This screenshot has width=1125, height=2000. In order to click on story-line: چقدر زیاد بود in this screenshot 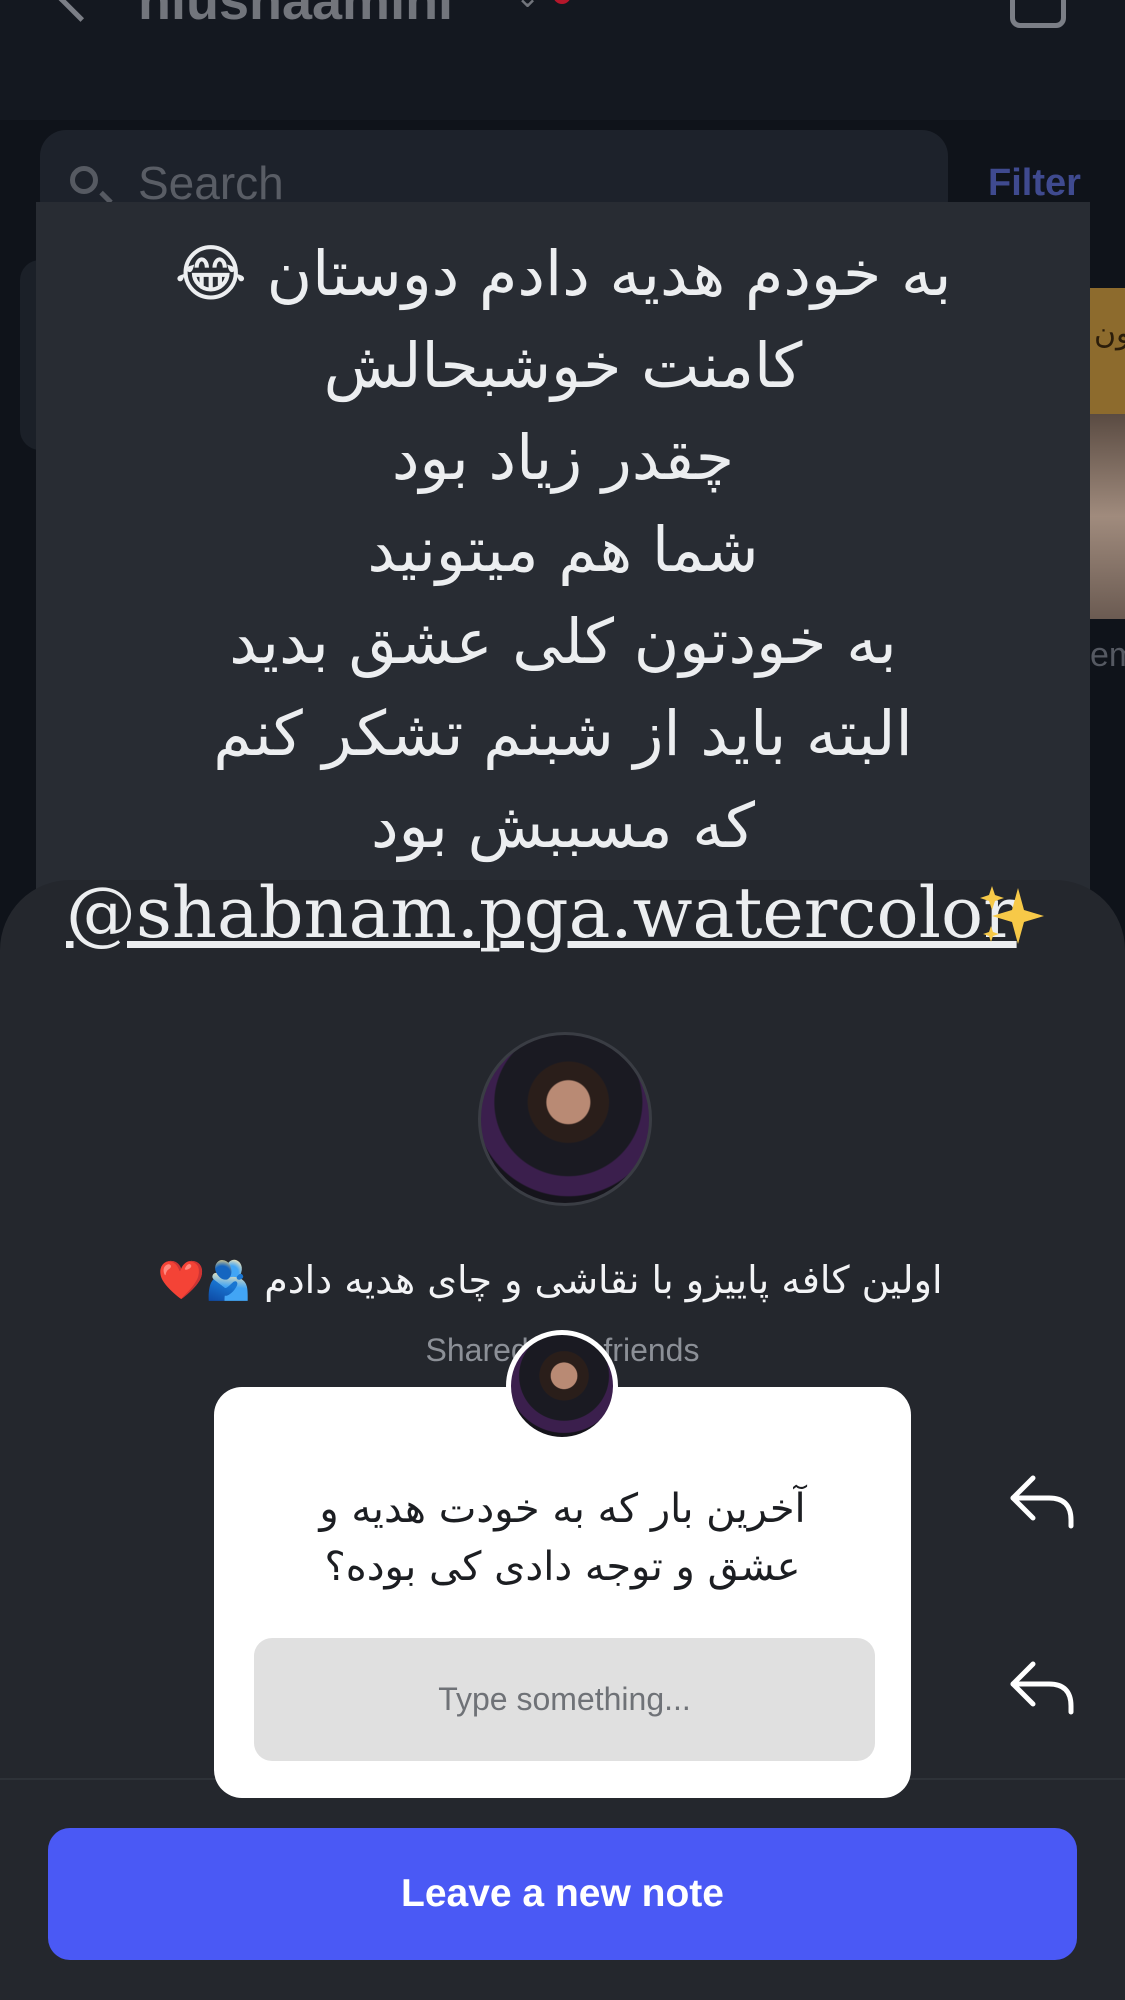, I will do `click(563, 457)`.